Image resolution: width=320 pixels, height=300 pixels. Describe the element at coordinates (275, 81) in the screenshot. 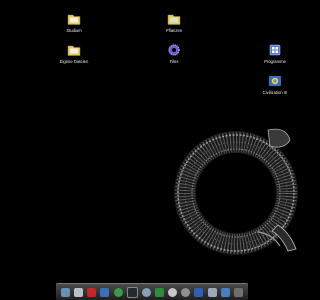

I see `game-icon` at that location.